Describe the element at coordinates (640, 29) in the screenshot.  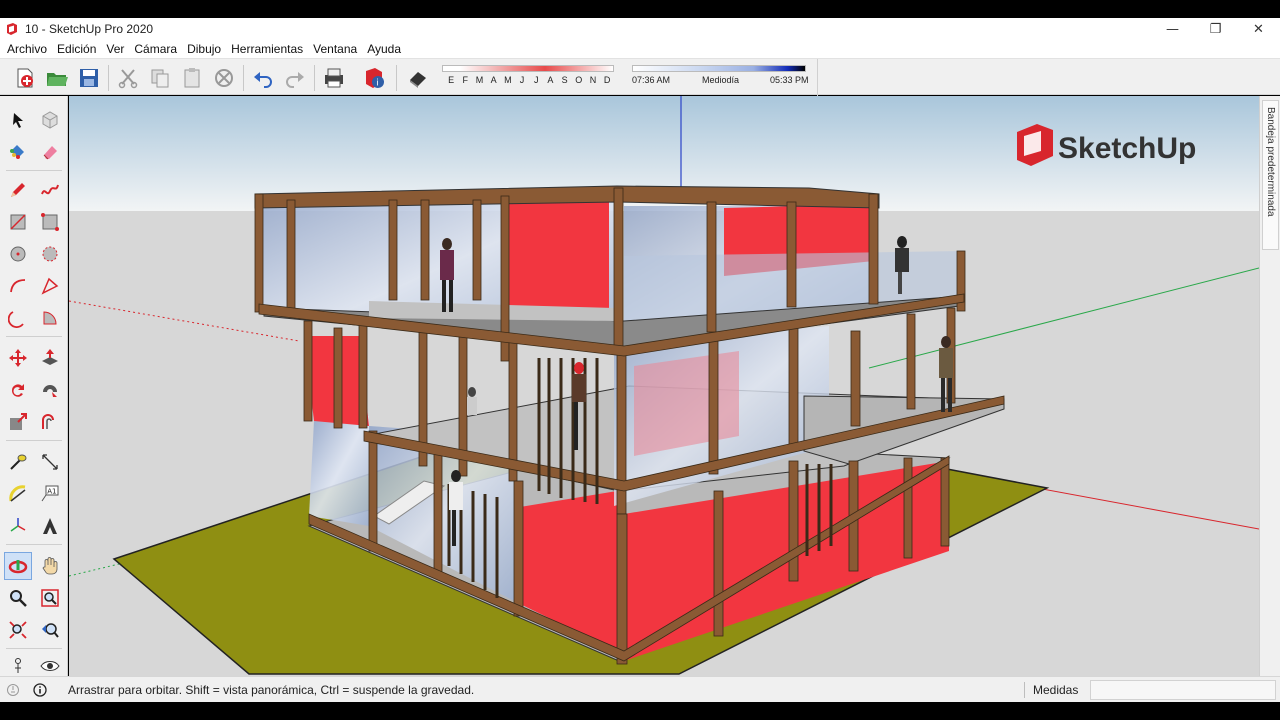
I see `title-bar: 10 - SketchUp Pro 2020 — ❐ ✕` at that location.